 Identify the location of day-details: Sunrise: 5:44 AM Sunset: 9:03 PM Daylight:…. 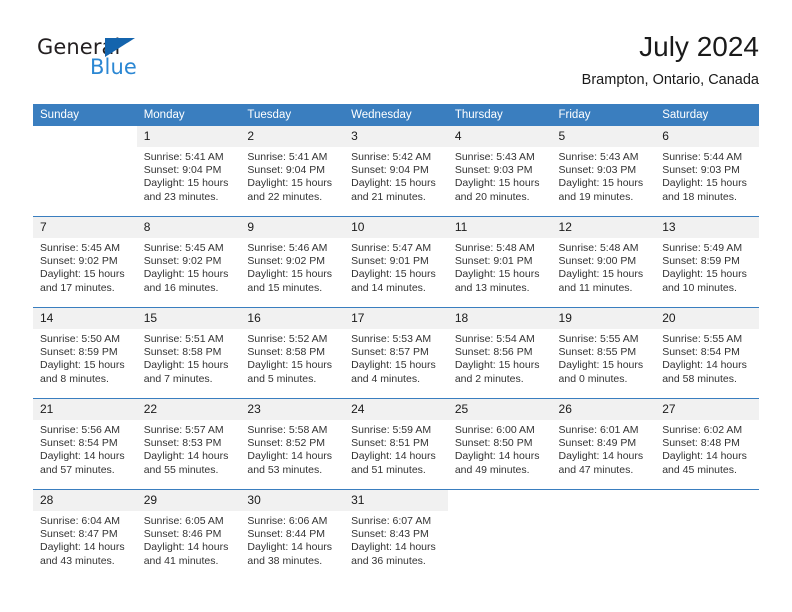
(707, 175).